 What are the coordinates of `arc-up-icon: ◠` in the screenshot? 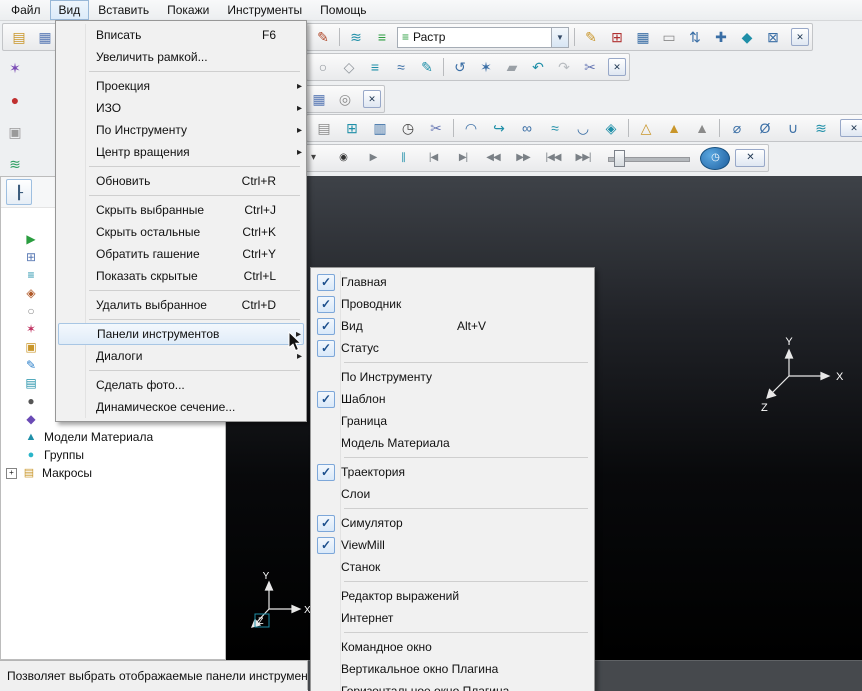 It's located at (471, 128).